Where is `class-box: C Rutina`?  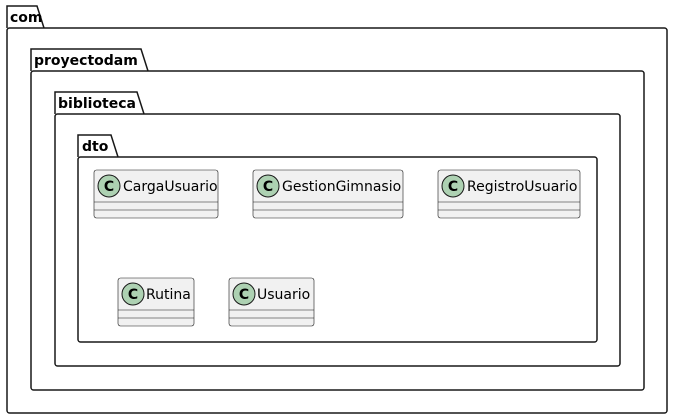
class-box: C Rutina is located at coordinates (156, 302).